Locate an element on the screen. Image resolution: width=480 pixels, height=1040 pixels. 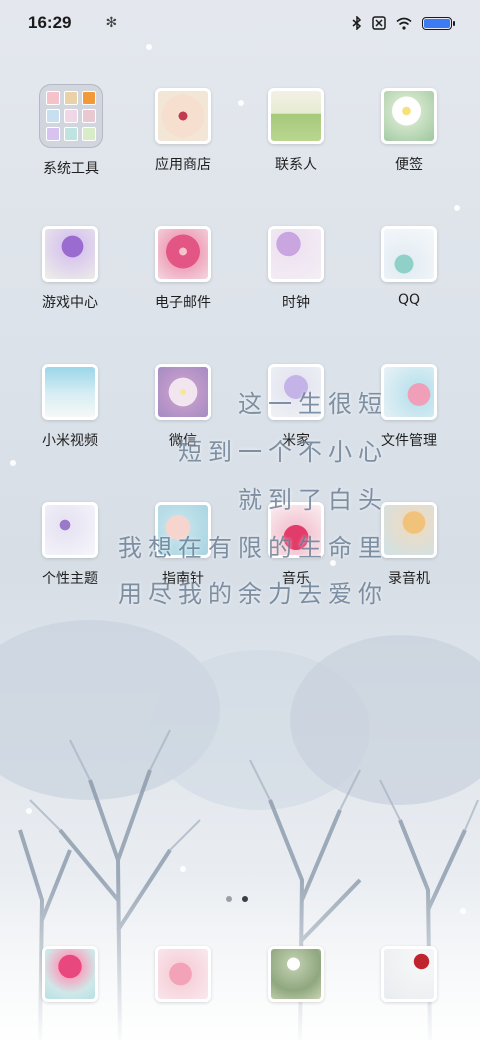
poem-line: 用尽我的余力去爱你 is located at coordinates (253, 594).